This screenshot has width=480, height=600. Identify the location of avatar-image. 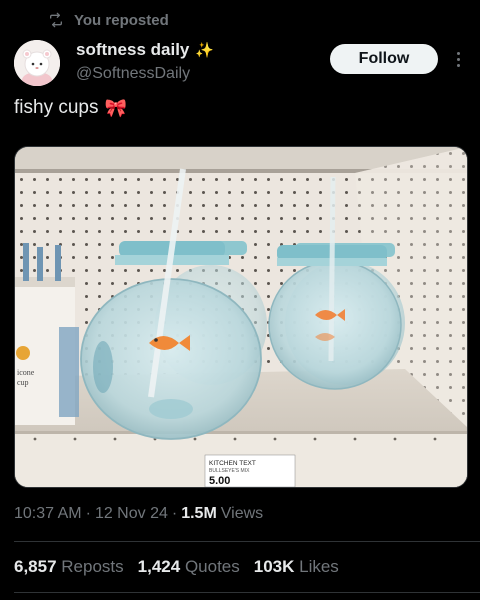
(37, 63).